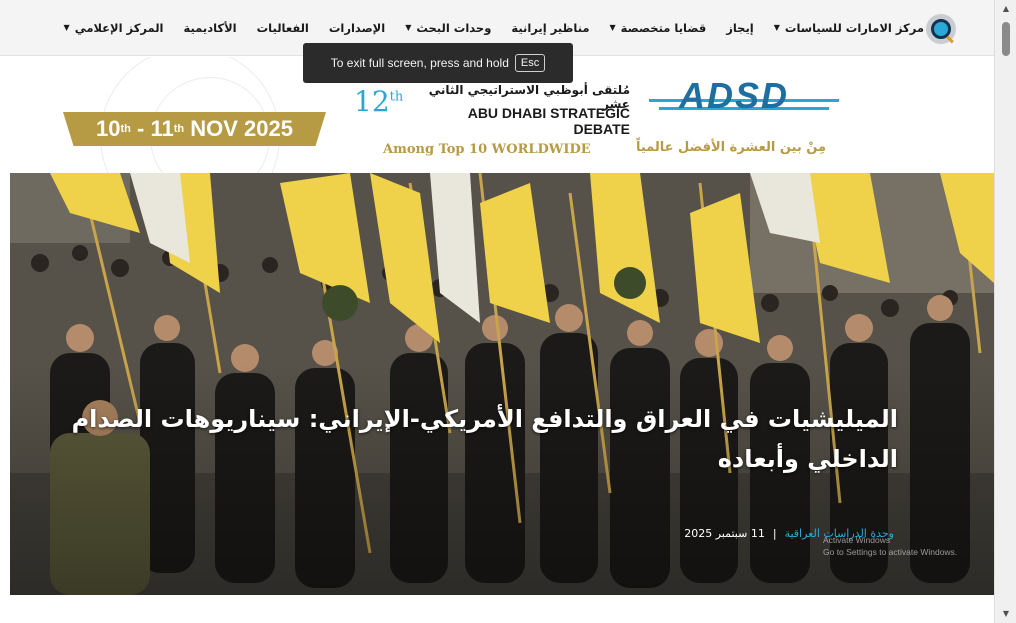 The height and width of the screenshot is (623, 1016). I want to click on nav-item-media-center: المركز الإعلامي ▼, so click(114, 28).